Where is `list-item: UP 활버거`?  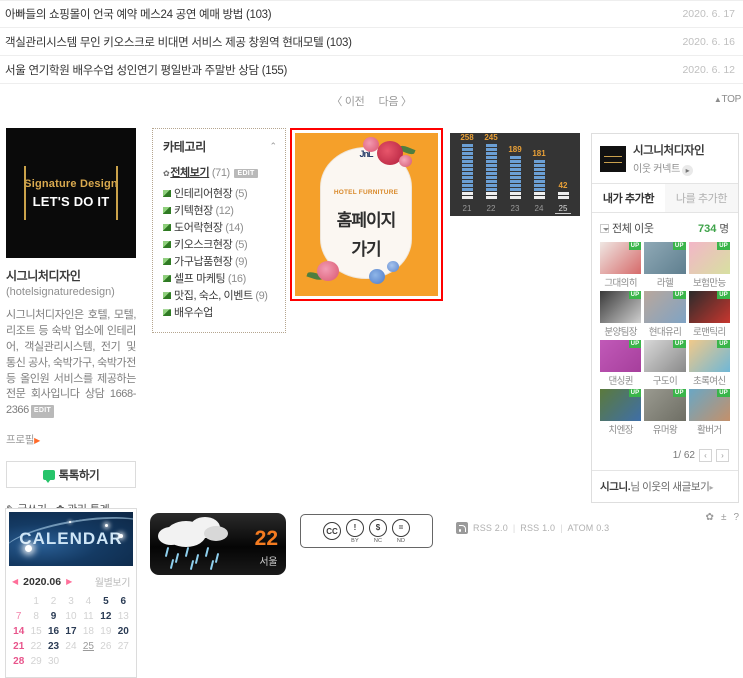
list-item: UP 활버거 is located at coordinates (709, 412).